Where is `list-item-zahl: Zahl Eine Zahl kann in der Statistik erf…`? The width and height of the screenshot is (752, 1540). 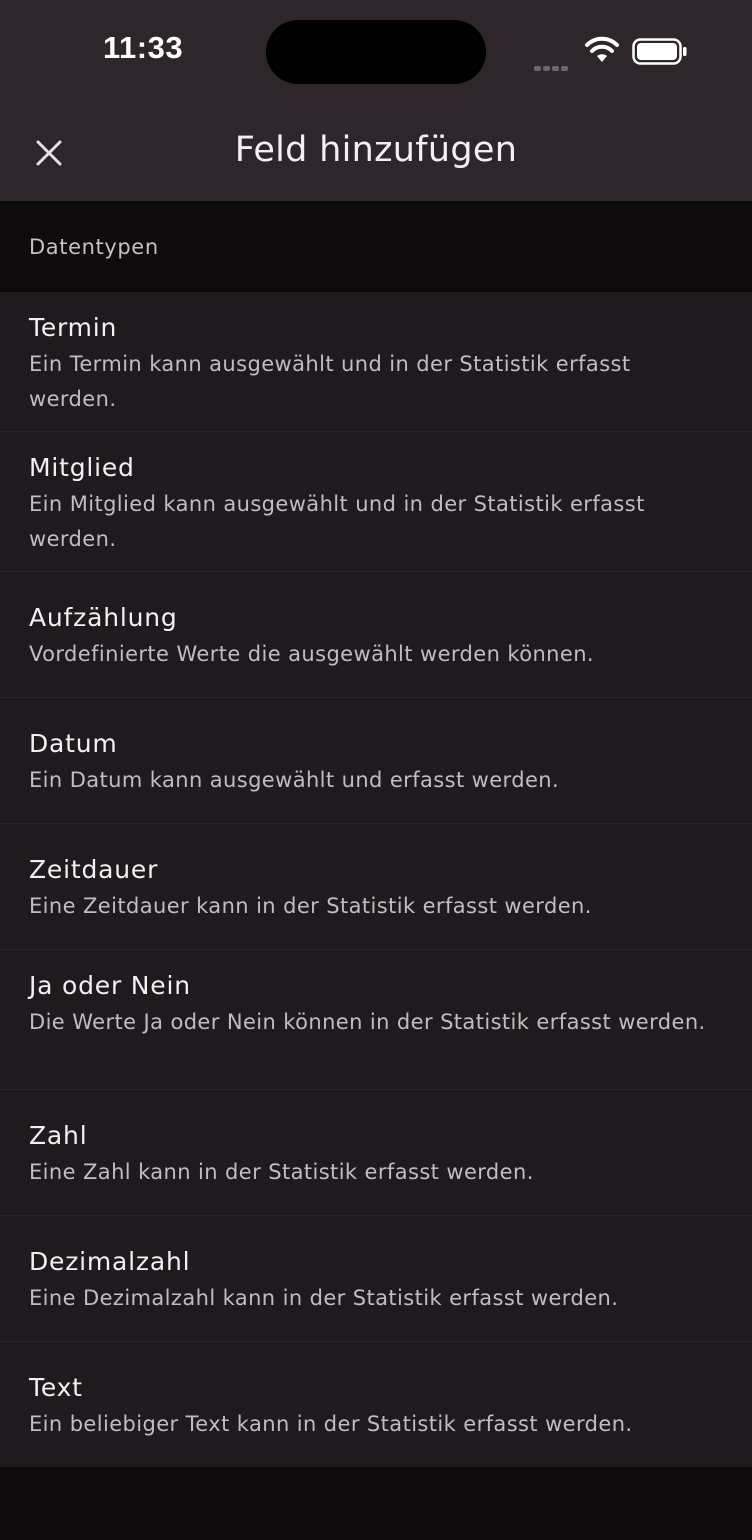
list-item-zahl: Zahl Eine Zahl kann in der Statistik erf… is located at coordinates (376, 1153).